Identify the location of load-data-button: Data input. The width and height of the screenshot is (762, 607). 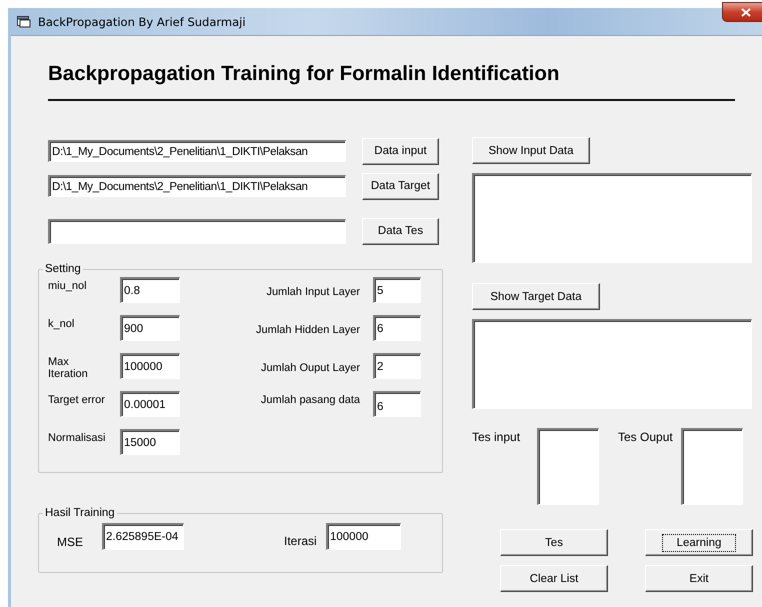
(400, 151).